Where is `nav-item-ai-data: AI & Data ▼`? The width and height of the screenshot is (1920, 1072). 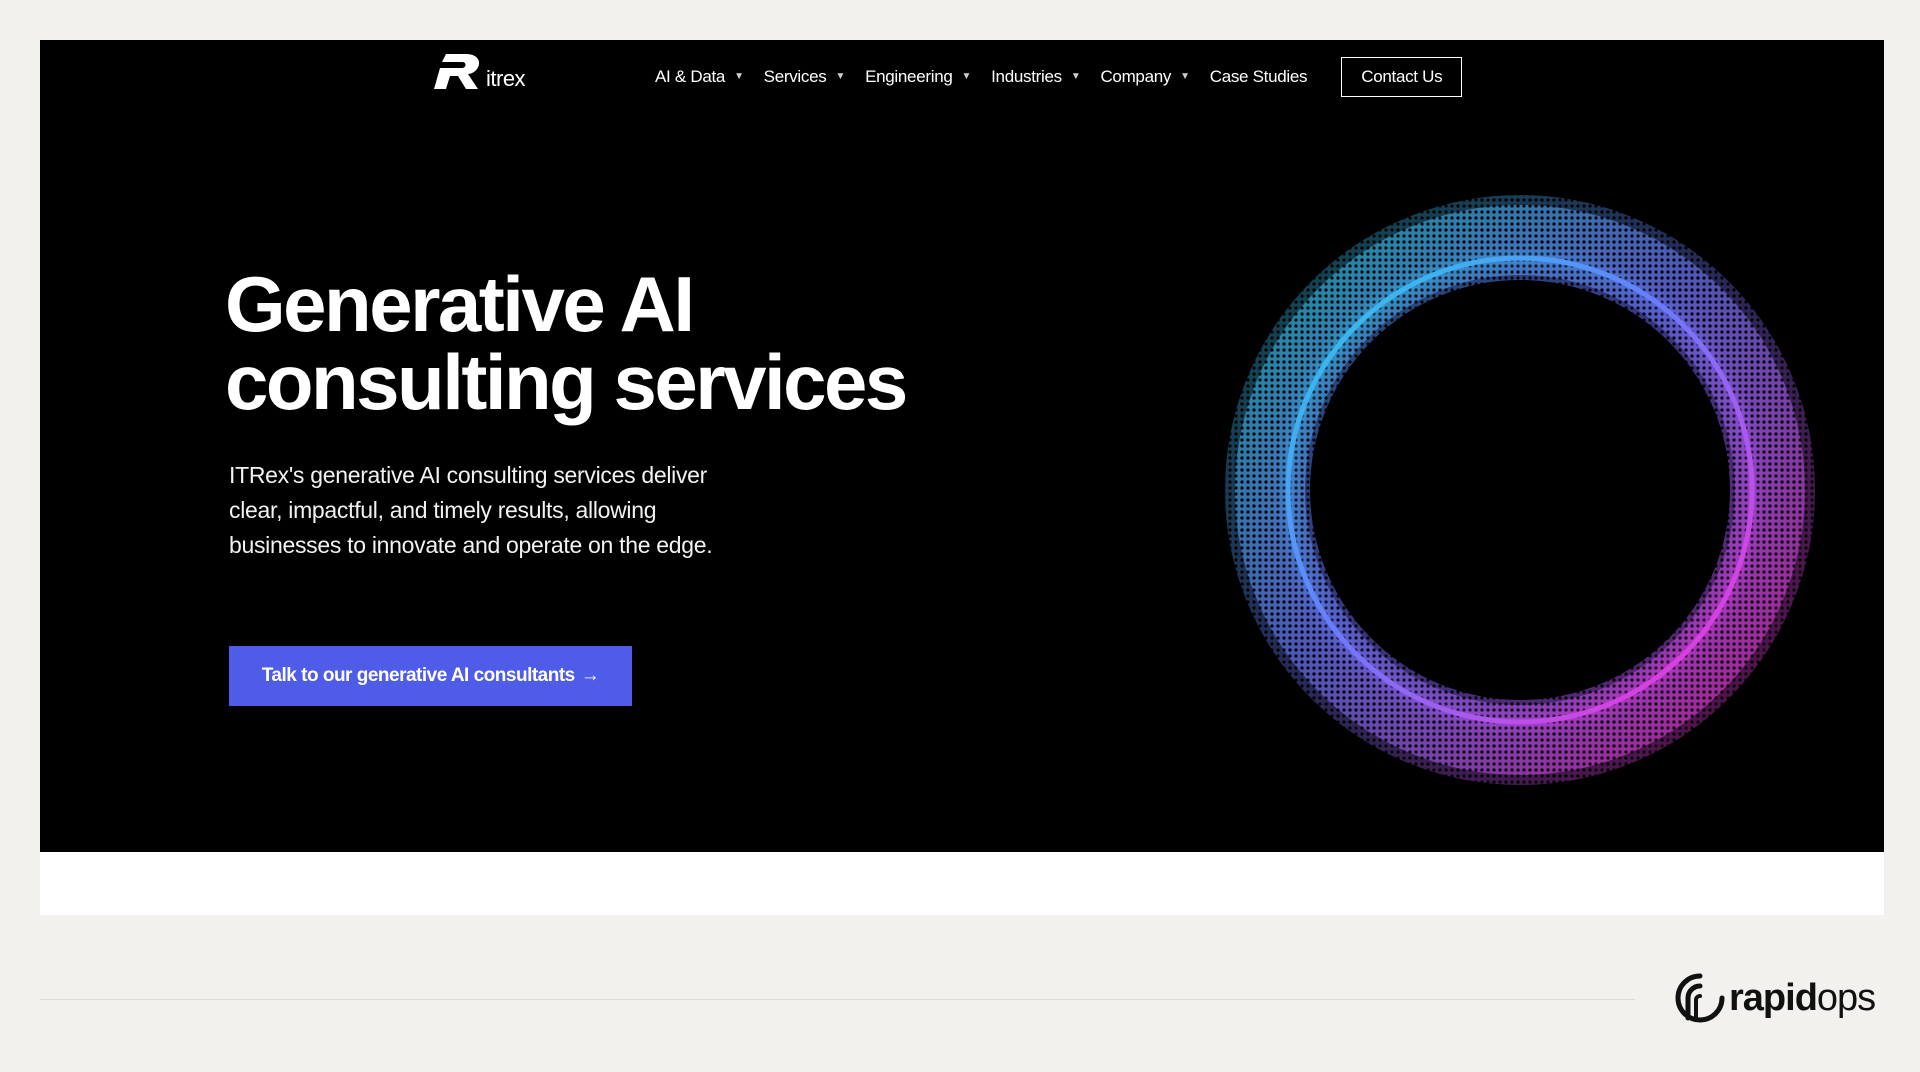 nav-item-ai-data: AI & Data ▼ is located at coordinates (699, 77).